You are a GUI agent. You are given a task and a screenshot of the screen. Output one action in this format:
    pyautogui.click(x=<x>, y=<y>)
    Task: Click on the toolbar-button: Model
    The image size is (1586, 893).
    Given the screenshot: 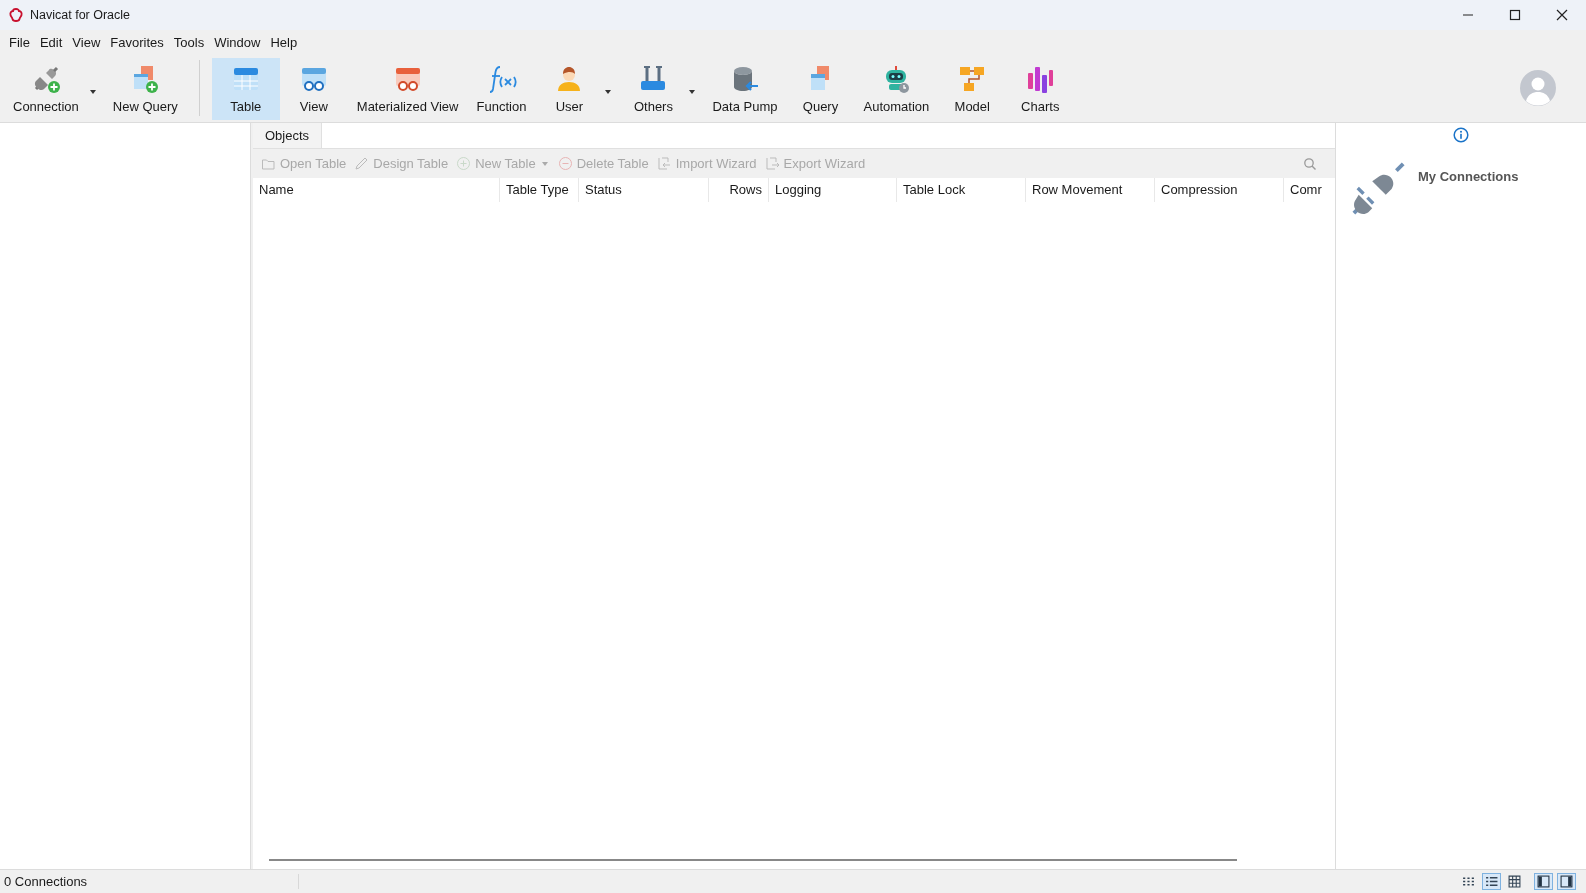 What is the action you would take?
    pyautogui.click(x=972, y=89)
    